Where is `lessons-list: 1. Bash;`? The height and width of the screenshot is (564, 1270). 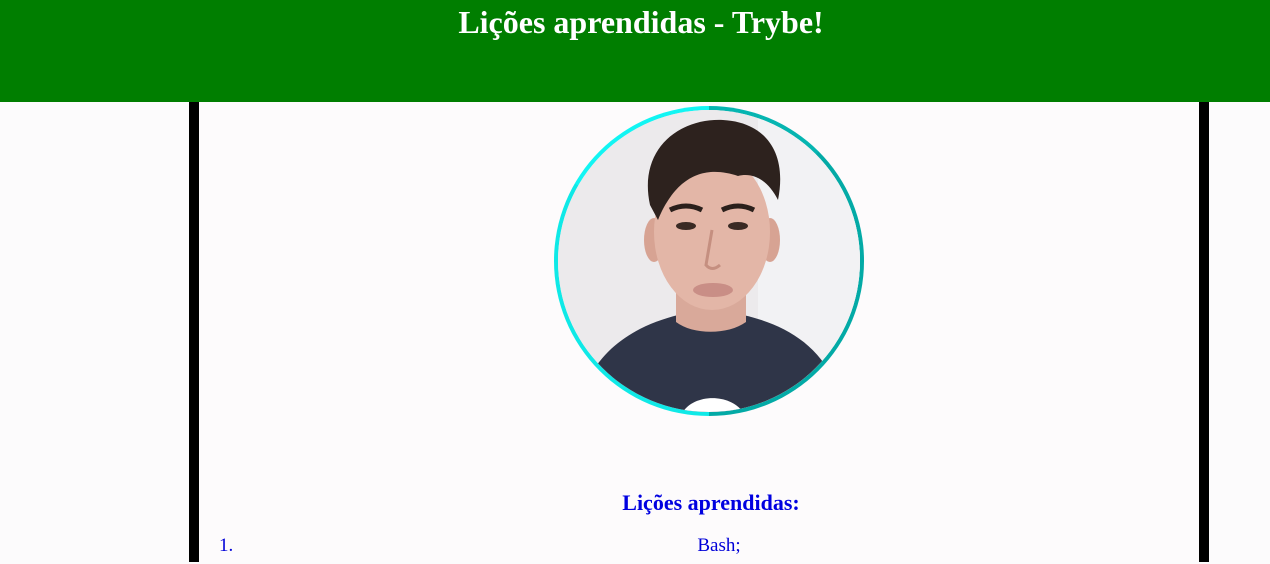
lessons-list: 1. Bash; is located at coordinates (699, 549).